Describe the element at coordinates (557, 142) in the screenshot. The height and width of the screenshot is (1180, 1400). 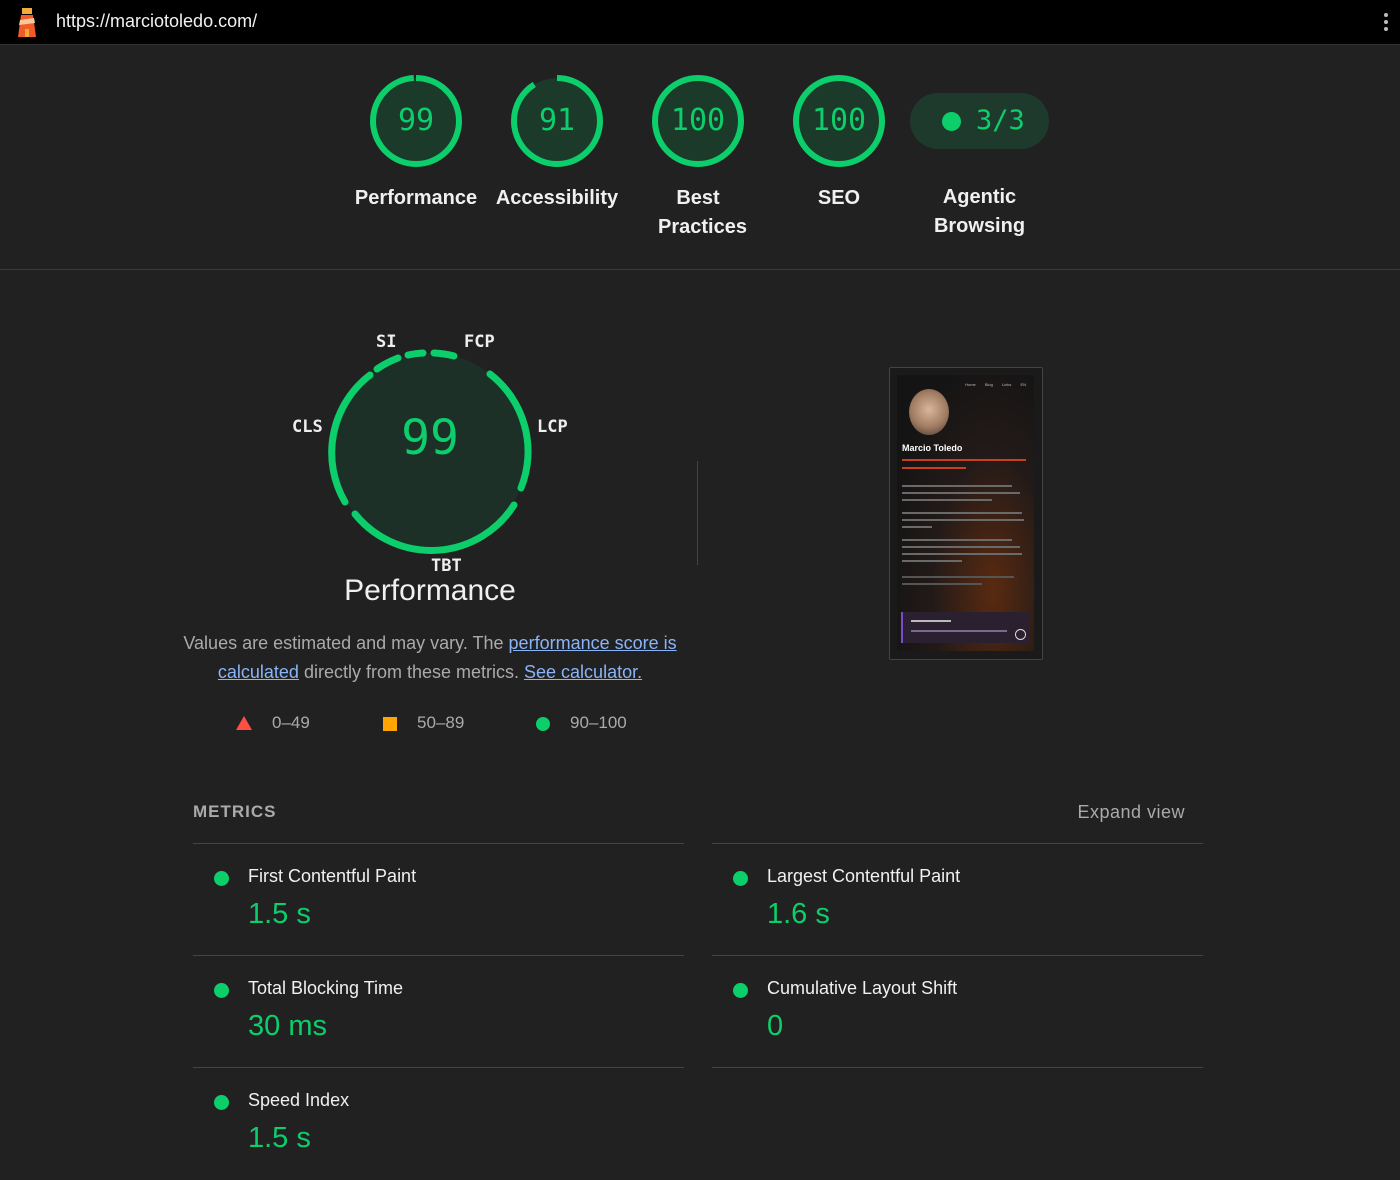
I see `gauge-accessibility: 91 Accessibility` at that location.